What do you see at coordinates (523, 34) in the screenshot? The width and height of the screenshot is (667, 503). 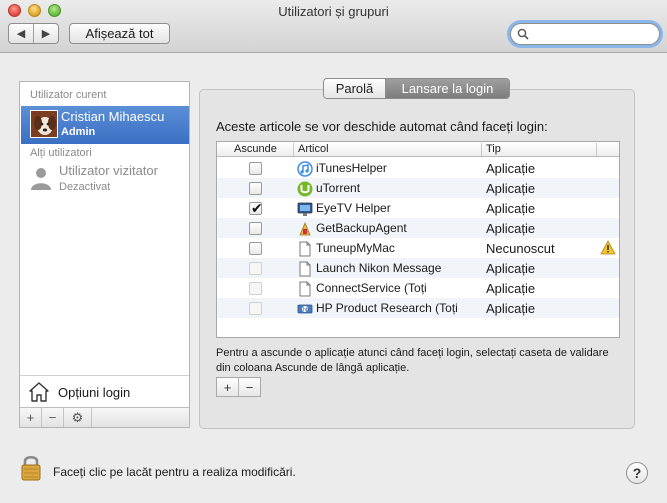 I see `search-icon` at bounding box center [523, 34].